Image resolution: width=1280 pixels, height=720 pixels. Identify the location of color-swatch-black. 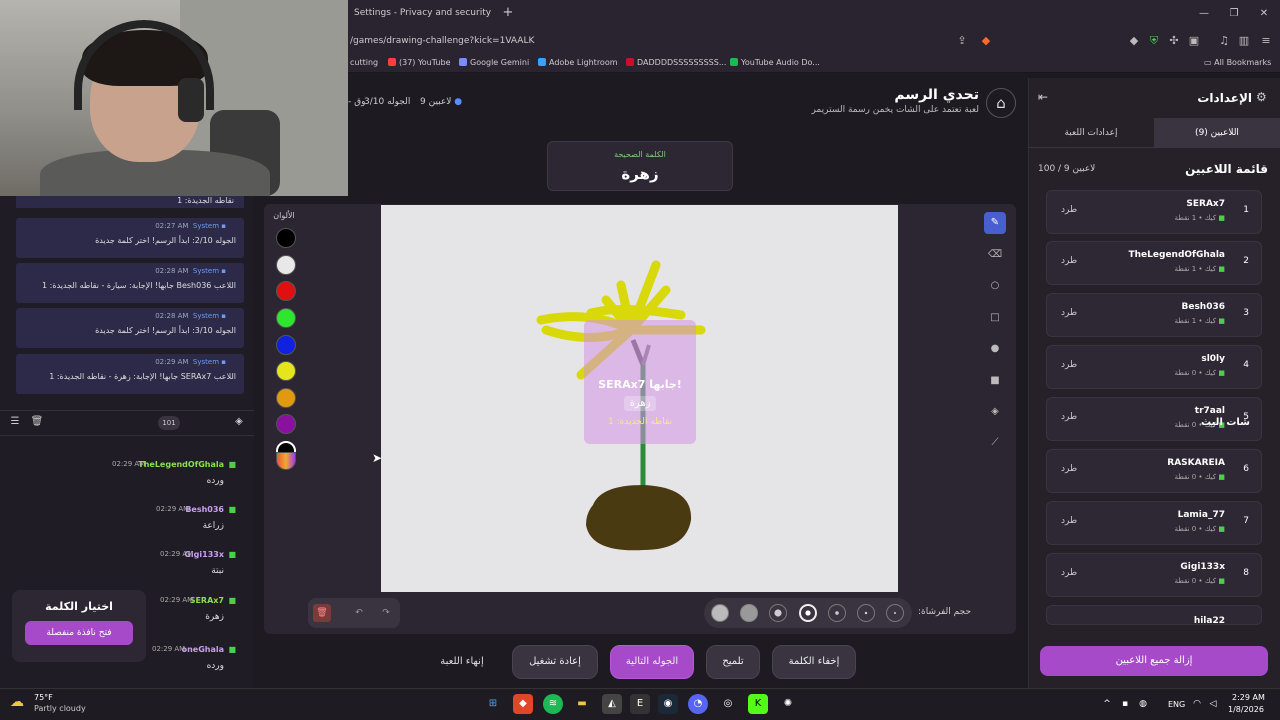
(286, 238).